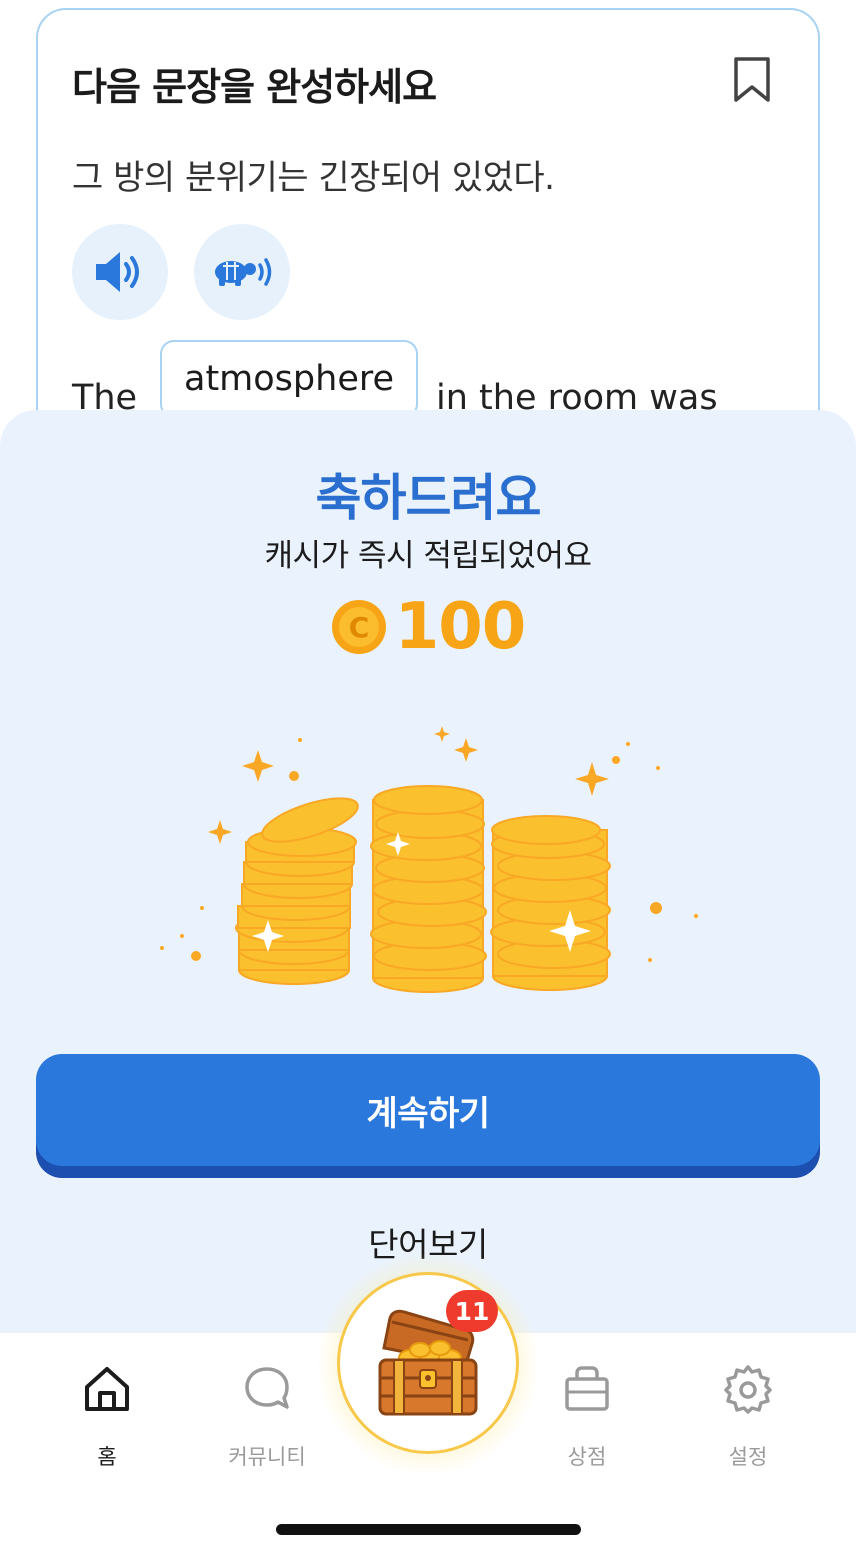 This screenshot has width=856, height=1554. I want to click on bookmark-icon, so click(752, 80).